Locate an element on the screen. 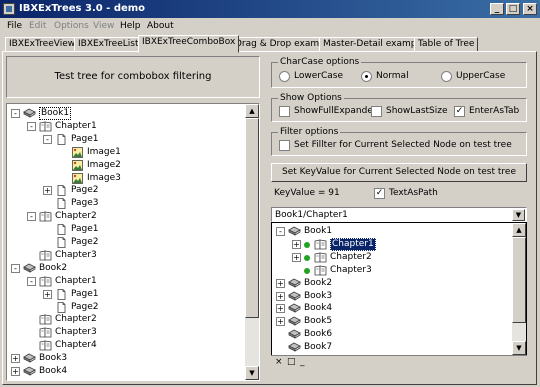 This screenshot has height=387, width=540. tab-table-of-tree: Table of Tree is located at coordinates (446, 44).